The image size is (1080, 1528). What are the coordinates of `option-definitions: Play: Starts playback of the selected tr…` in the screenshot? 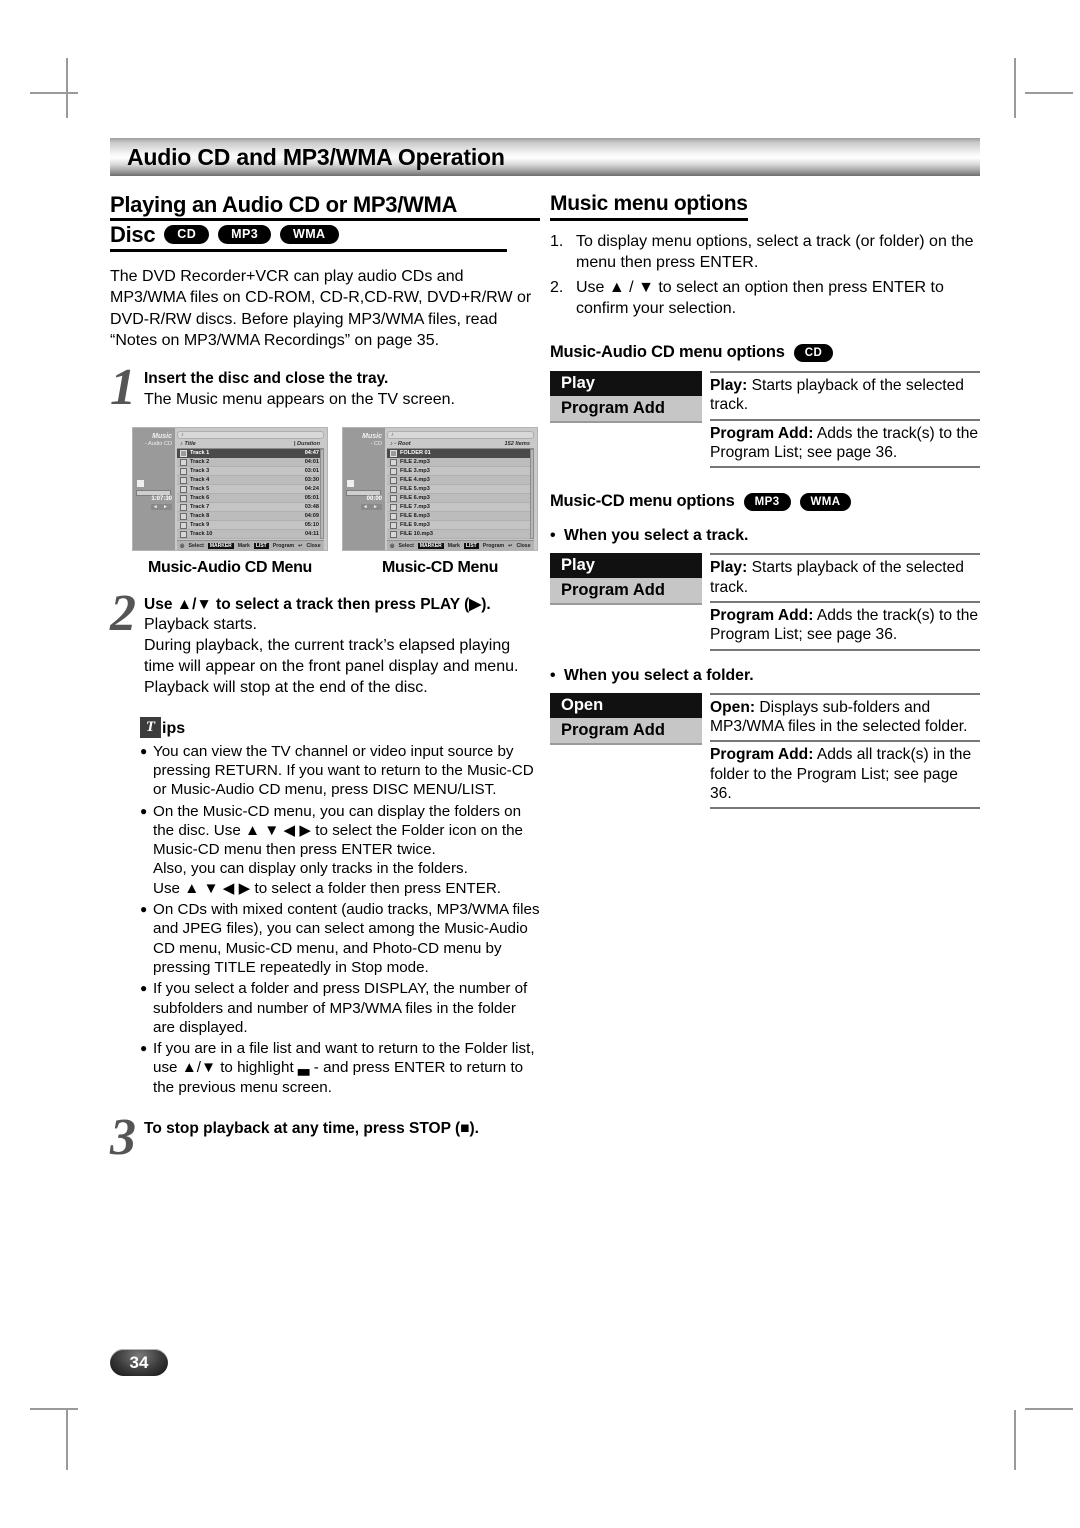 It's located at (845, 602).